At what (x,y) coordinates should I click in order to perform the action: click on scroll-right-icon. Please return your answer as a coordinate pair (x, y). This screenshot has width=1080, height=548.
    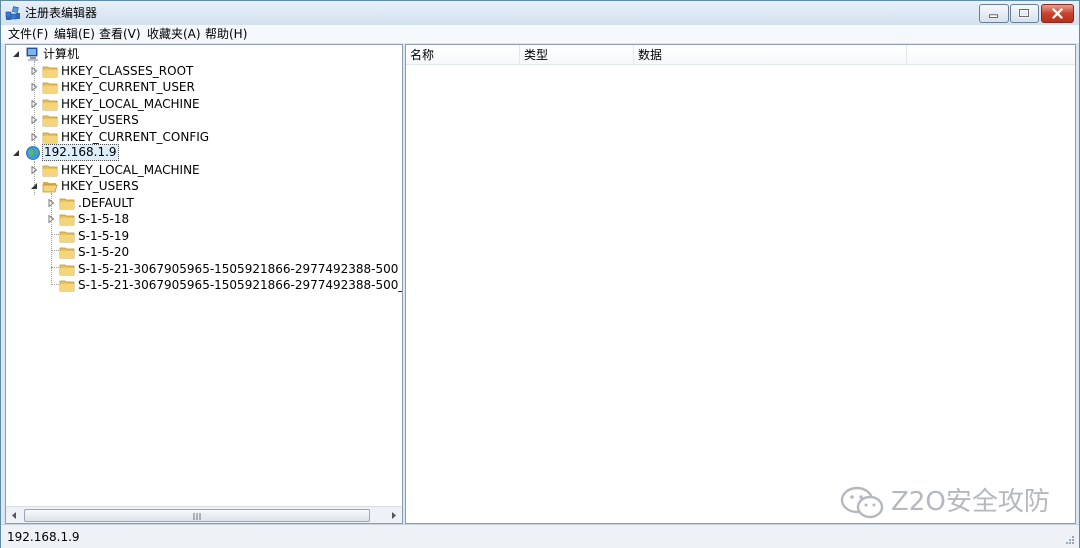
    Looking at the image, I should click on (393, 515).